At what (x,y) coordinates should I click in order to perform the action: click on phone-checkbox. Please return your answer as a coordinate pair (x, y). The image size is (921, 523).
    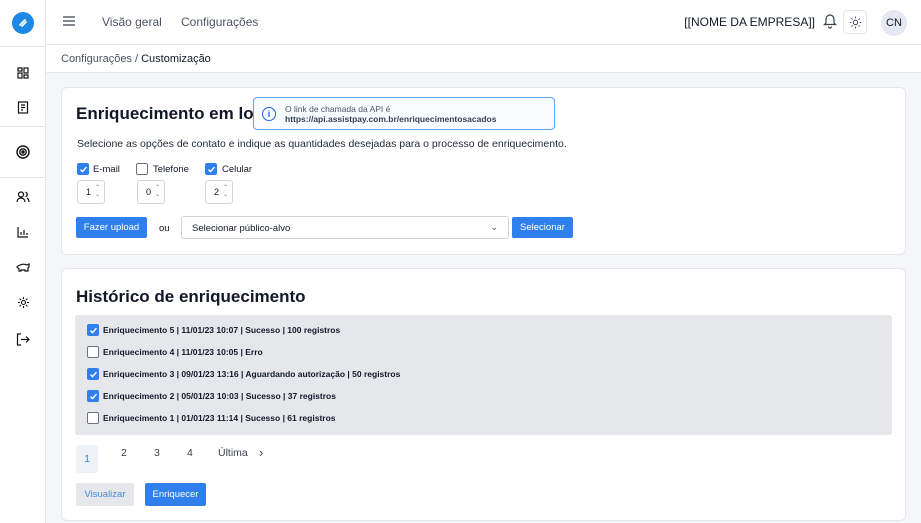
    Looking at the image, I should click on (142, 169).